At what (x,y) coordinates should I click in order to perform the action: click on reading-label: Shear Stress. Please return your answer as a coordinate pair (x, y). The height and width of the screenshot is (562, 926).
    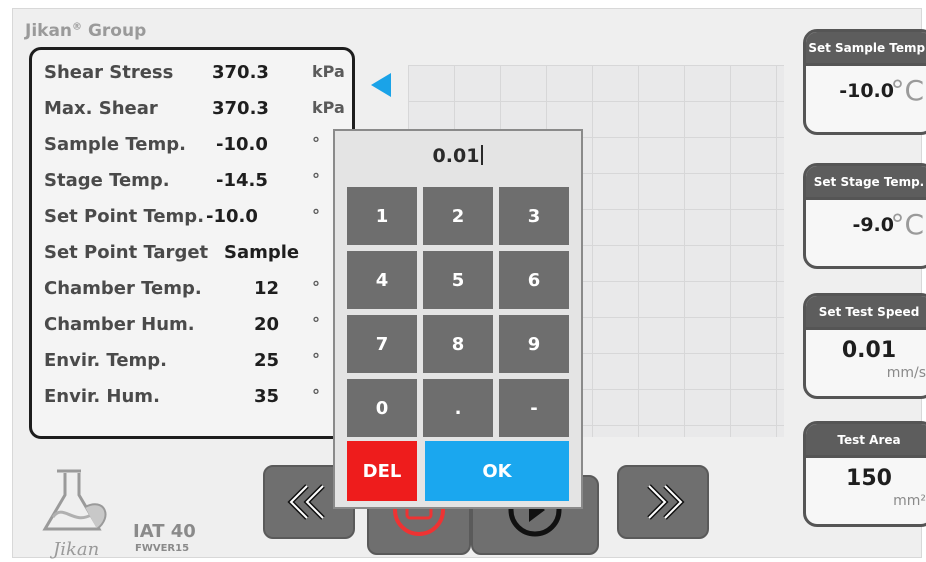
    Looking at the image, I should click on (109, 72).